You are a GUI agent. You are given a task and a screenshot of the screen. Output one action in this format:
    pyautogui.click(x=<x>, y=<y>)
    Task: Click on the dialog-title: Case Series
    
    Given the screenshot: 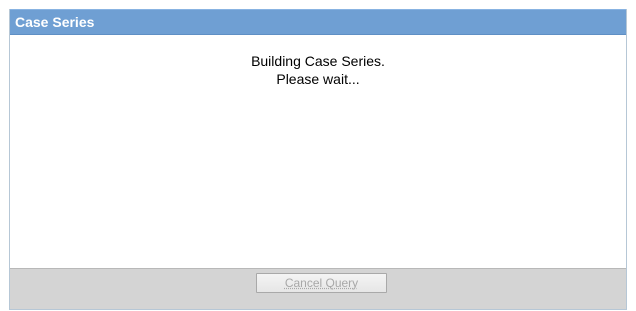 What is the action you would take?
    pyautogui.click(x=55, y=22)
    